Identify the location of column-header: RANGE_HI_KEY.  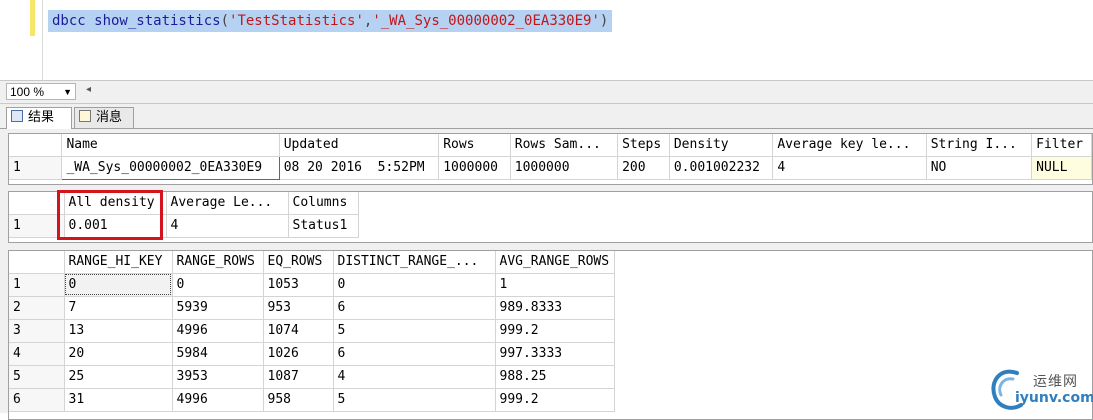
(118, 262).